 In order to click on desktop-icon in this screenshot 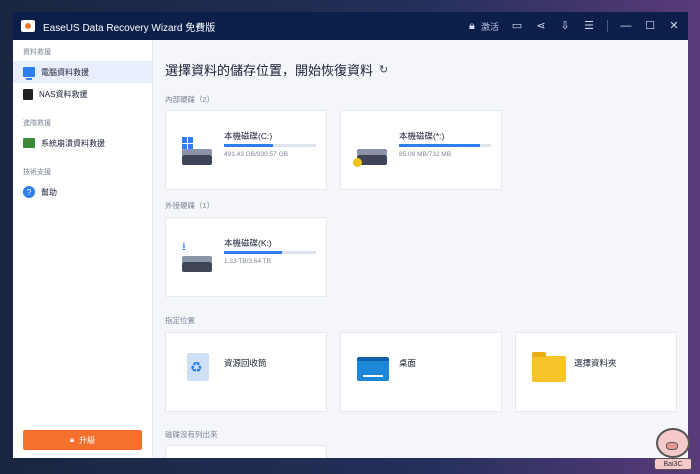, I will do `click(373, 369)`.